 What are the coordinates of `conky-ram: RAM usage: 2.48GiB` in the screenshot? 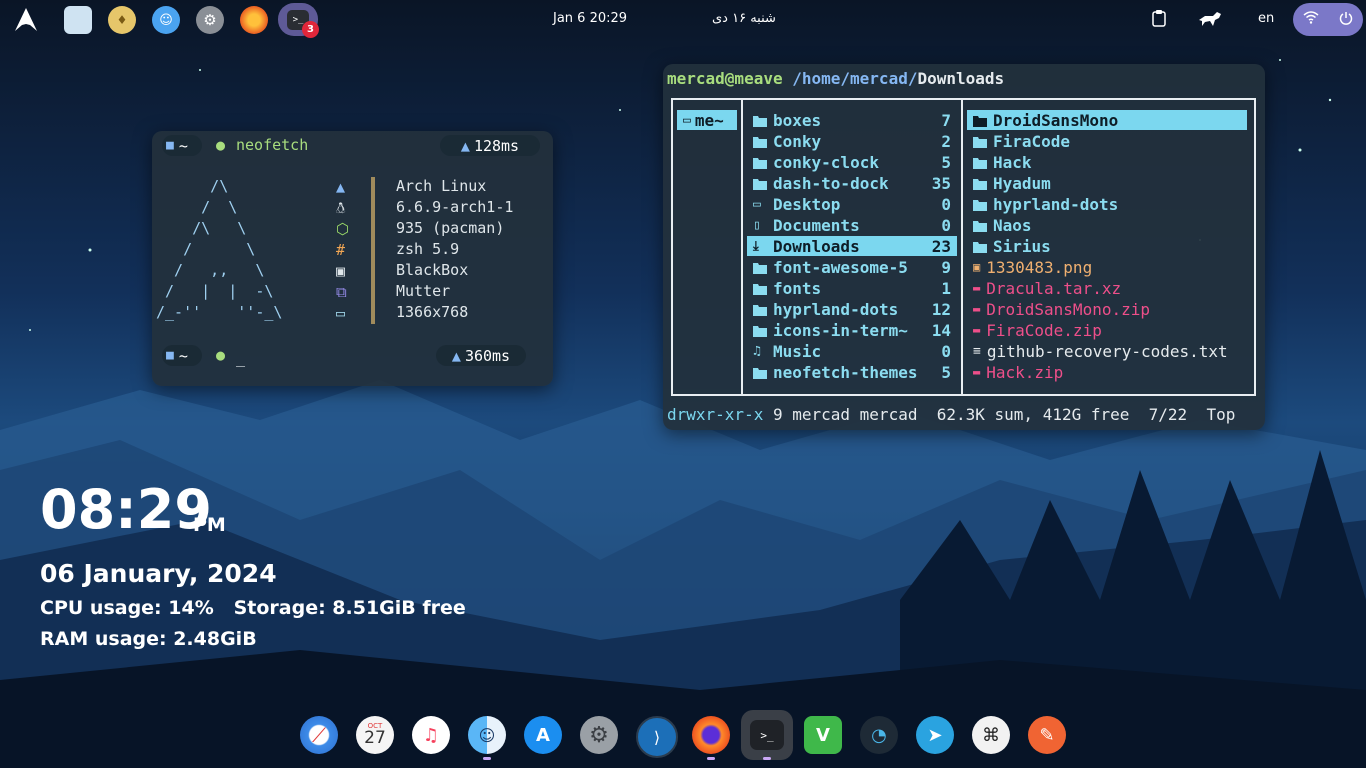 It's located at (148, 639).